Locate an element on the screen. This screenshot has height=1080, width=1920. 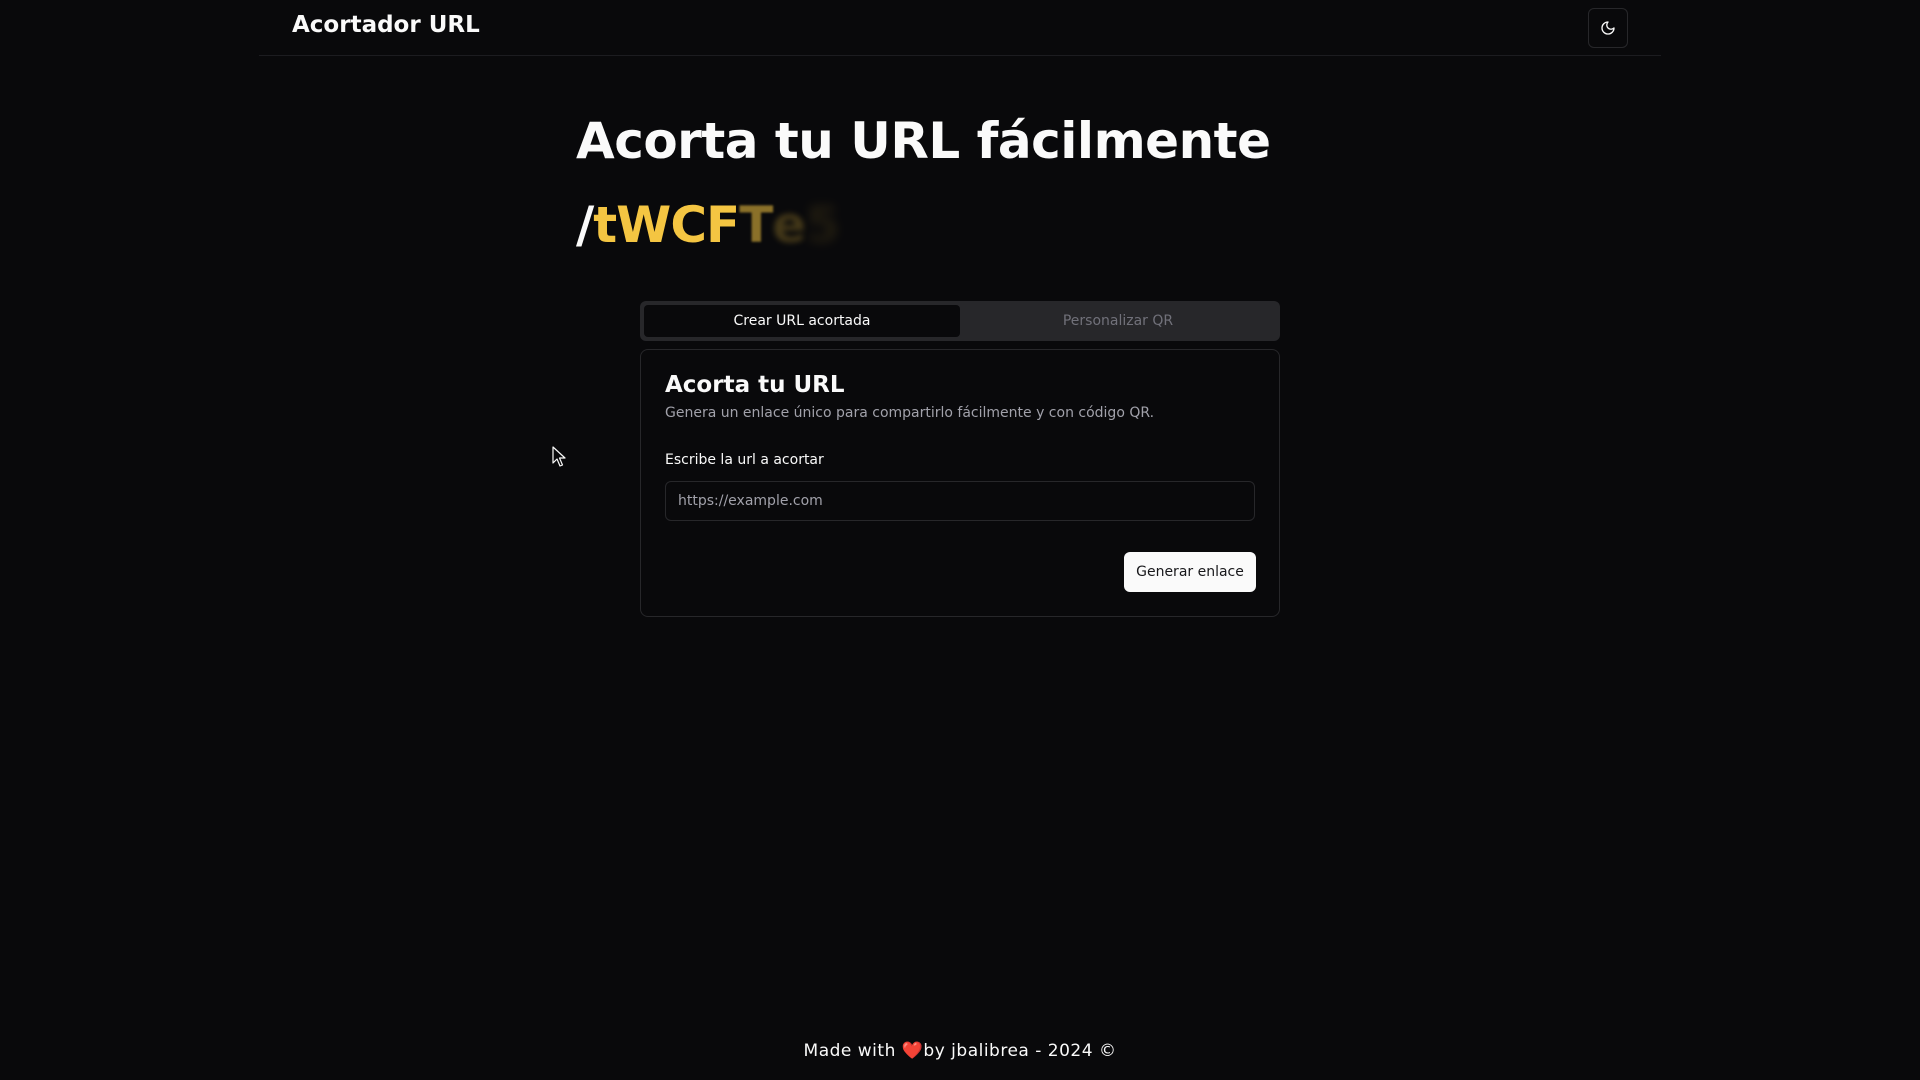
slug-char: W is located at coordinates (643, 225).